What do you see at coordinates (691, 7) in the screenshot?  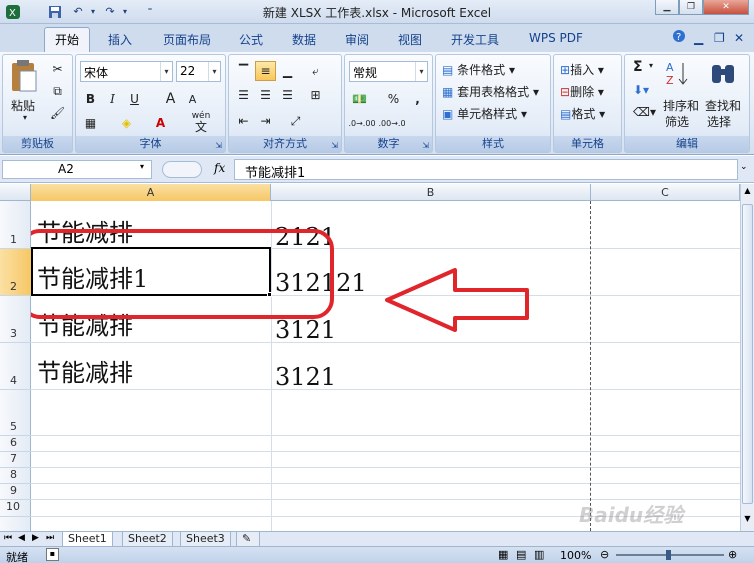 I see `restore-button: ❐` at bounding box center [691, 7].